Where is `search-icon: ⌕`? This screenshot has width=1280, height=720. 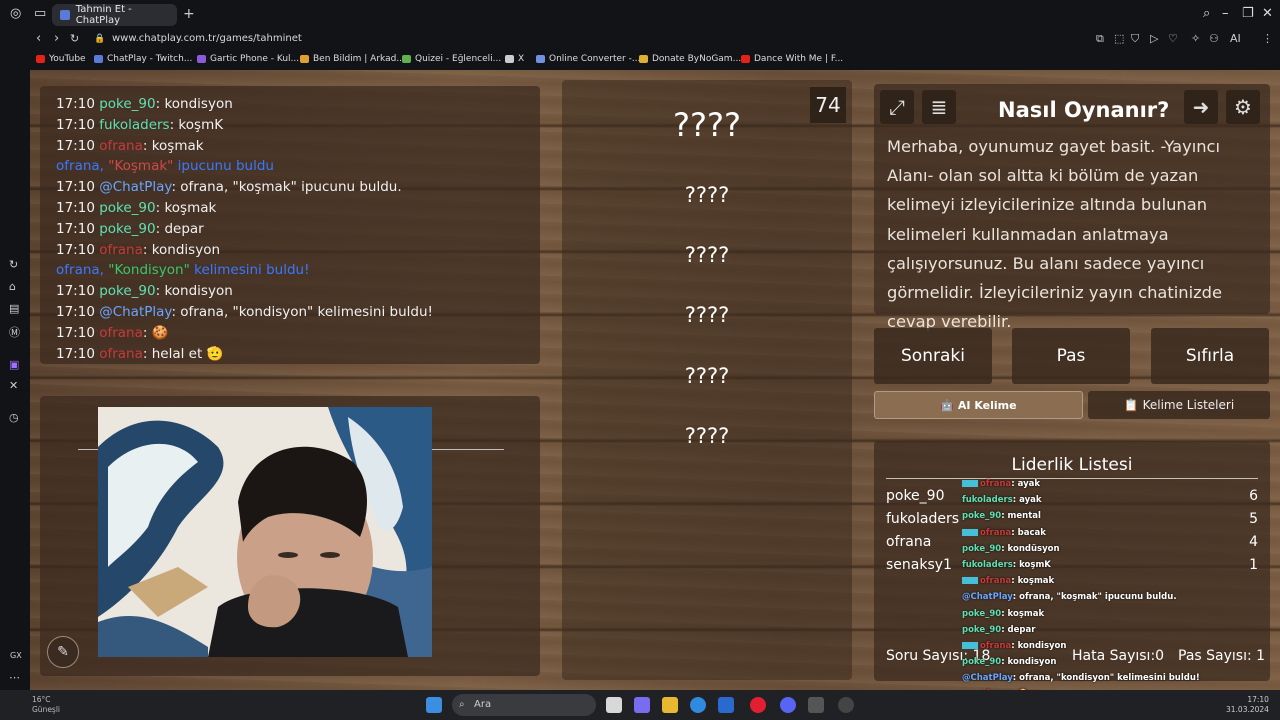 search-icon: ⌕ is located at coordinates (1206, 13).